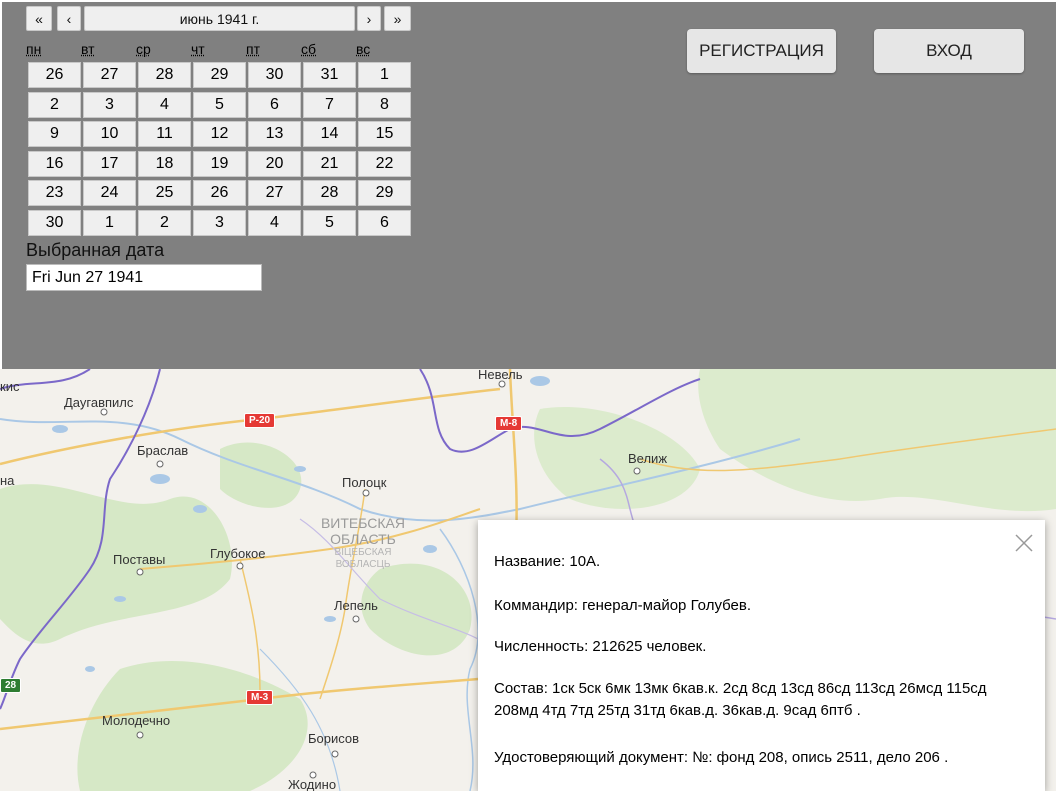 This screenshot has width=1056, height=791. I want to click on map-label-postavy: Поставы, so click(139, 559).